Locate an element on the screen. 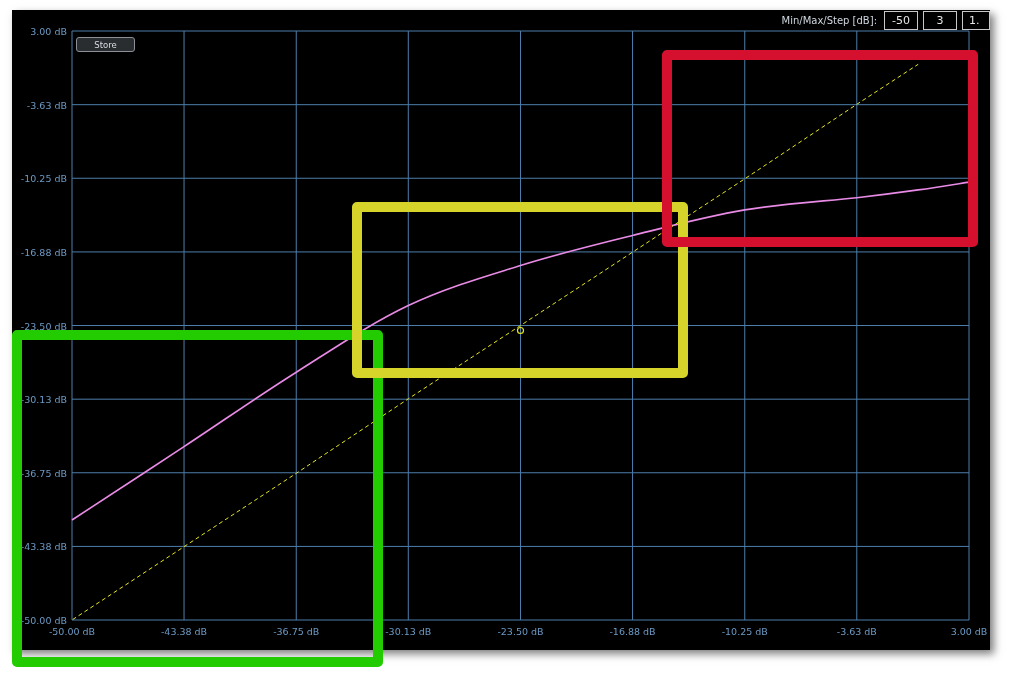  y-tick-label: -50.00 dB is located at coordinates (43, 620).